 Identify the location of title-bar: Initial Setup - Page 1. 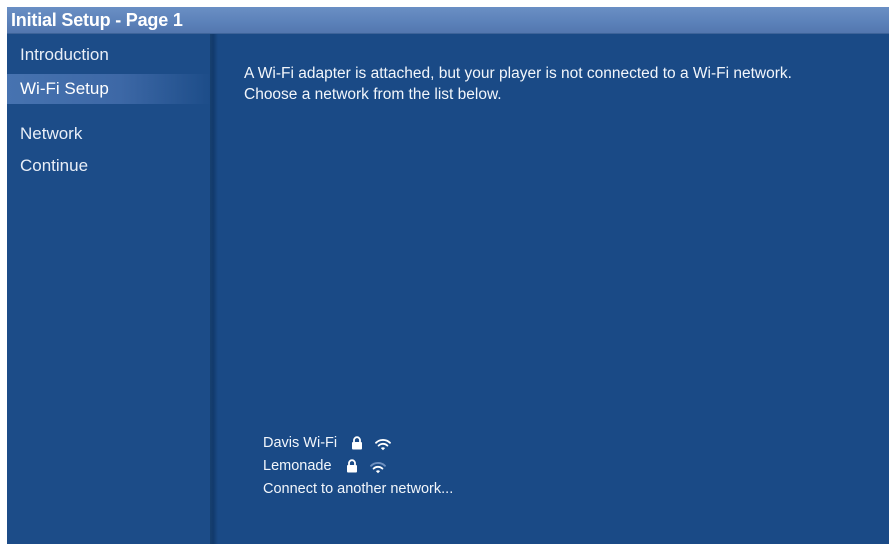
(448, 20).